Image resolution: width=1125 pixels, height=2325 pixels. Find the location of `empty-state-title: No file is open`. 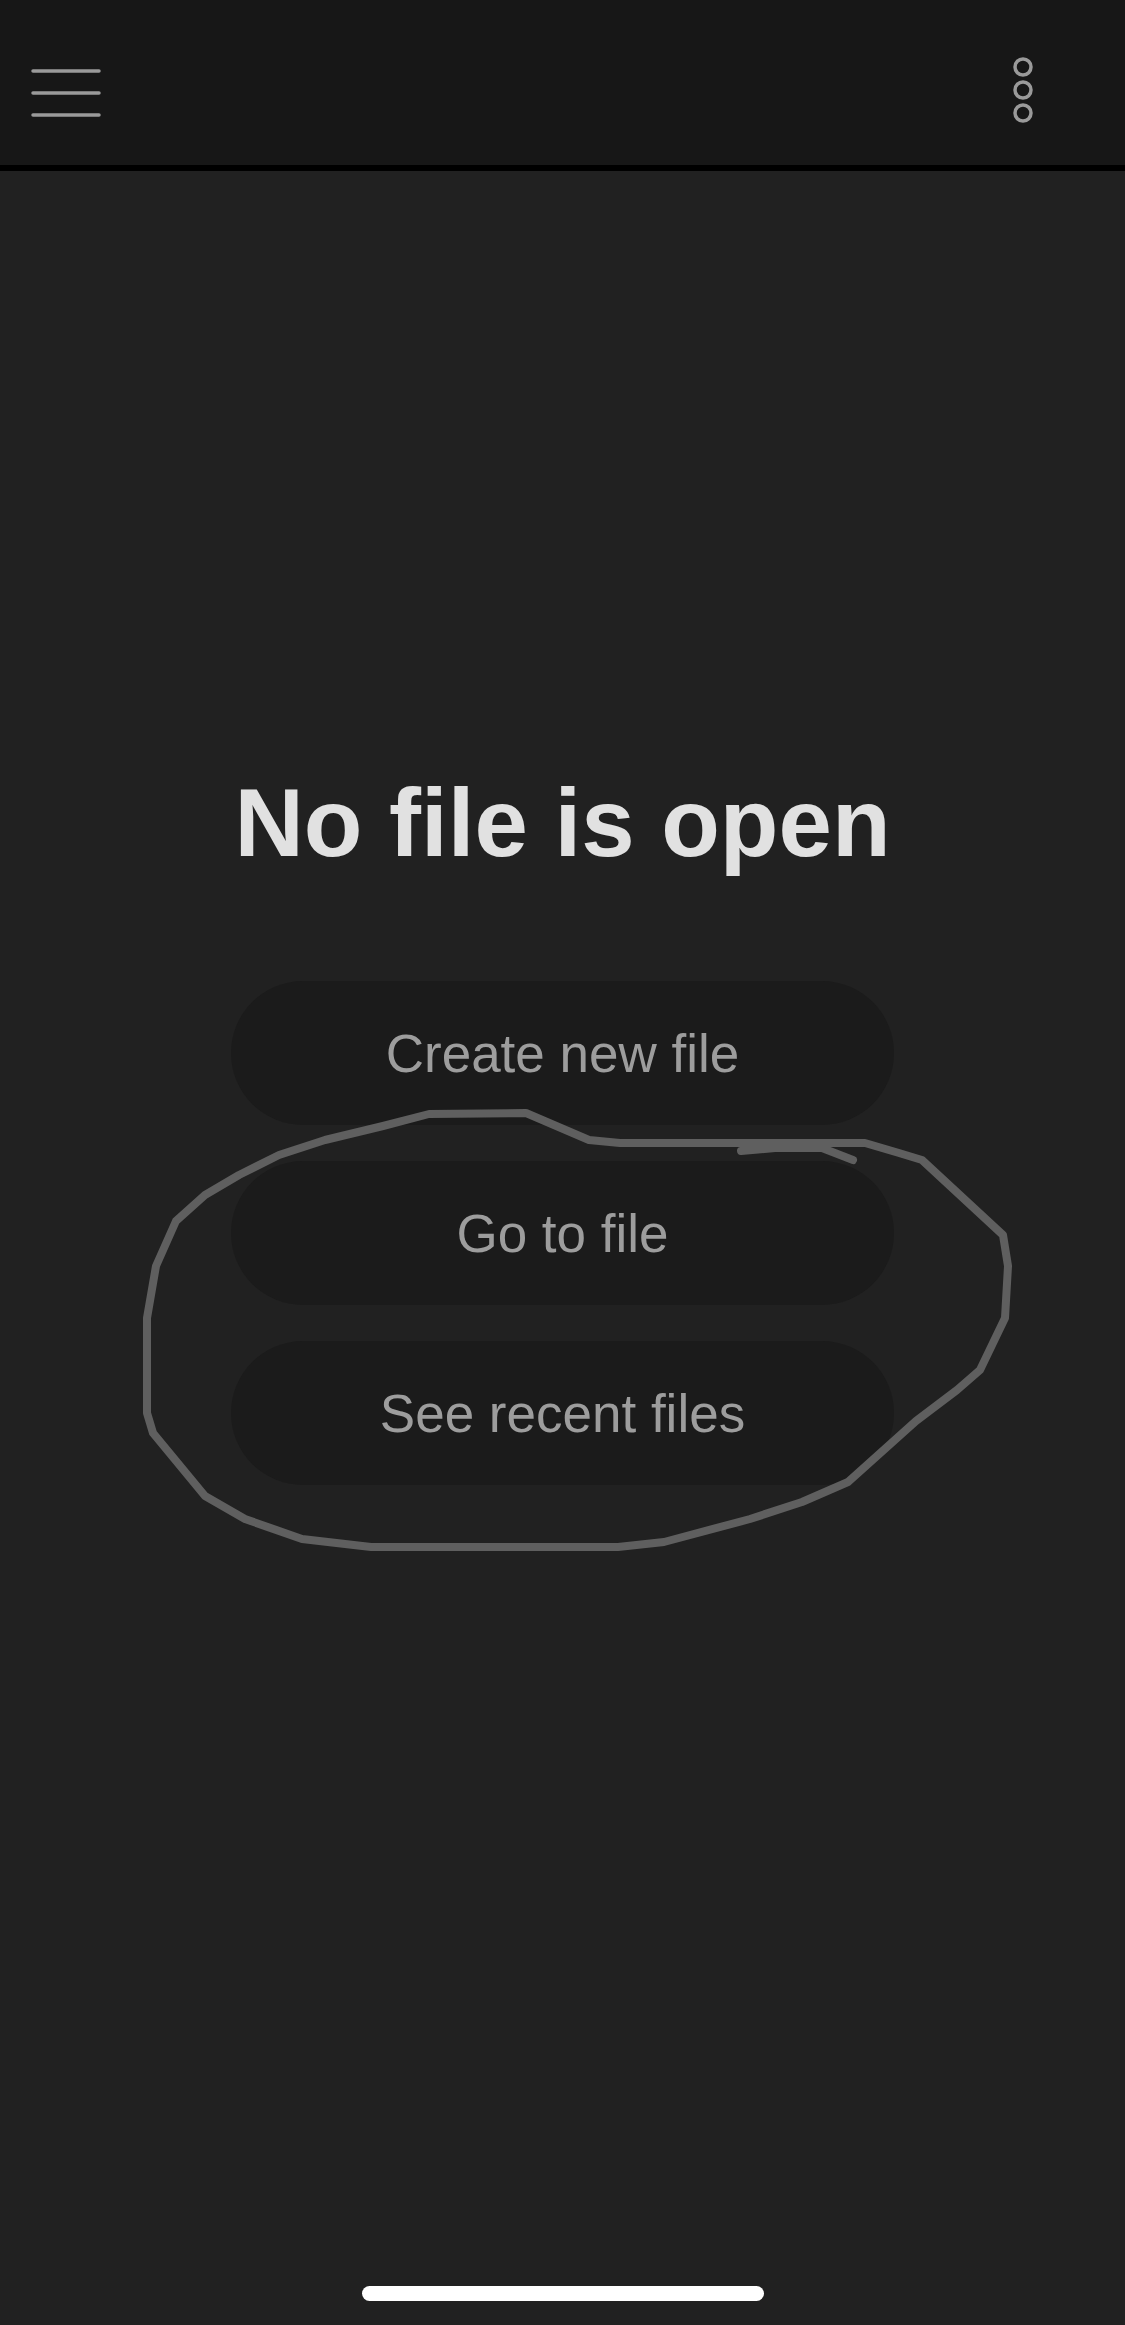

empty-state-title: No file is open is located at coordinates (562, 823).